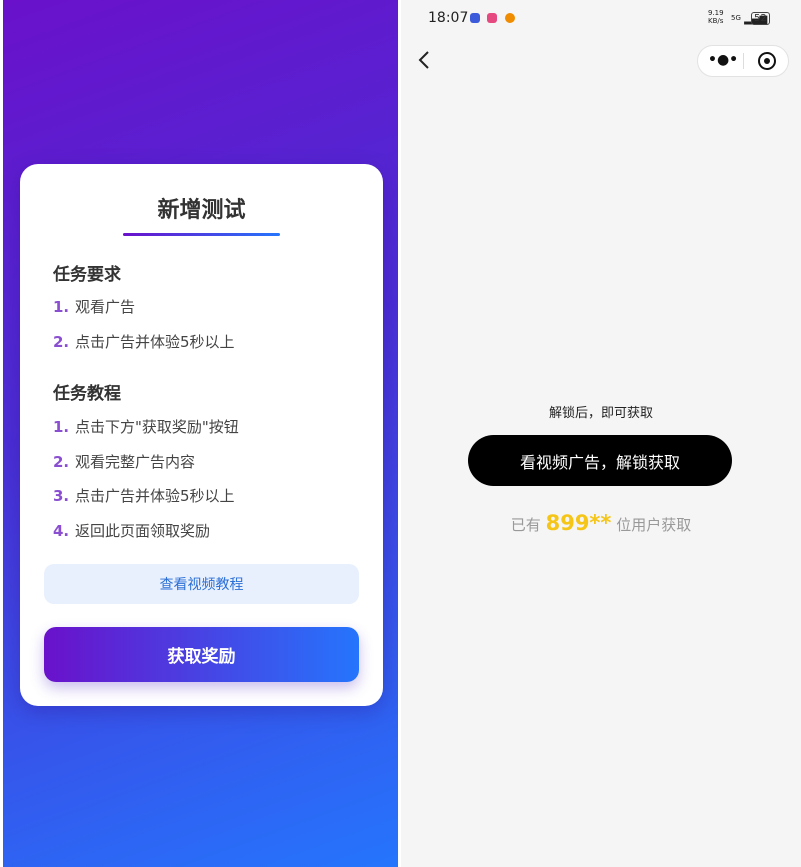  I want to click on unlock-hint: 解锁后，即可获取, so click(600, 413).